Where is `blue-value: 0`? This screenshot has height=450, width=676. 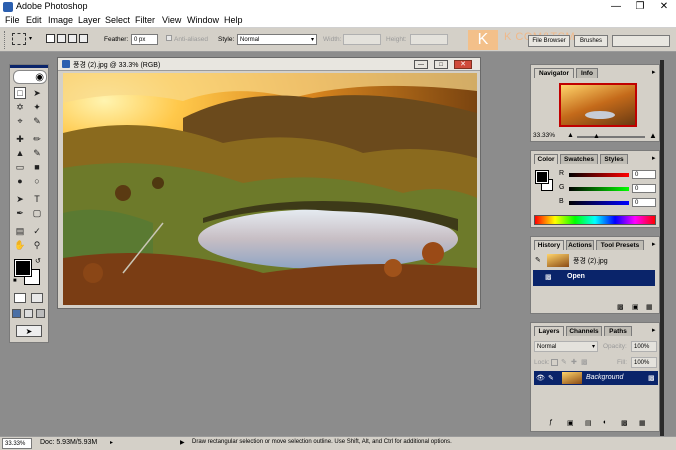
blue-value: 0 is located at coordinates (644, 202).